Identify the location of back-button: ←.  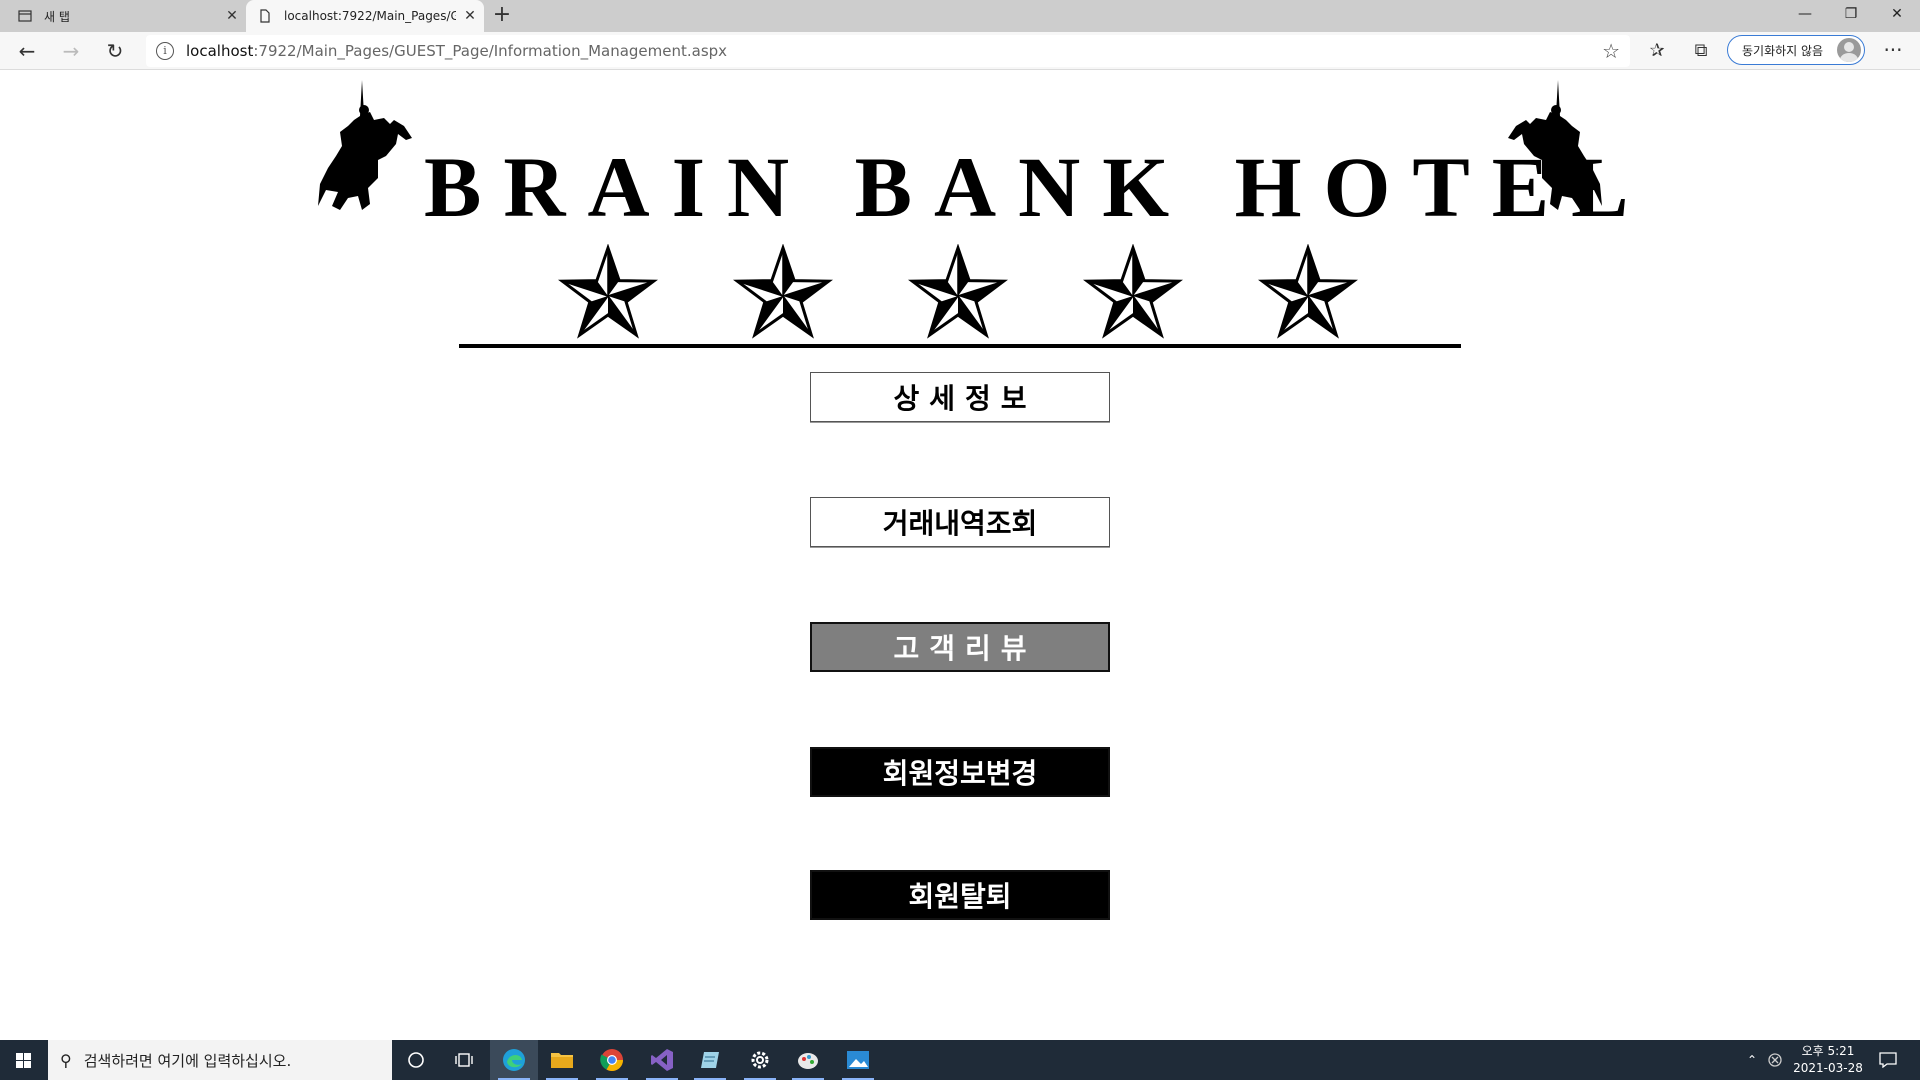
(27, 51).